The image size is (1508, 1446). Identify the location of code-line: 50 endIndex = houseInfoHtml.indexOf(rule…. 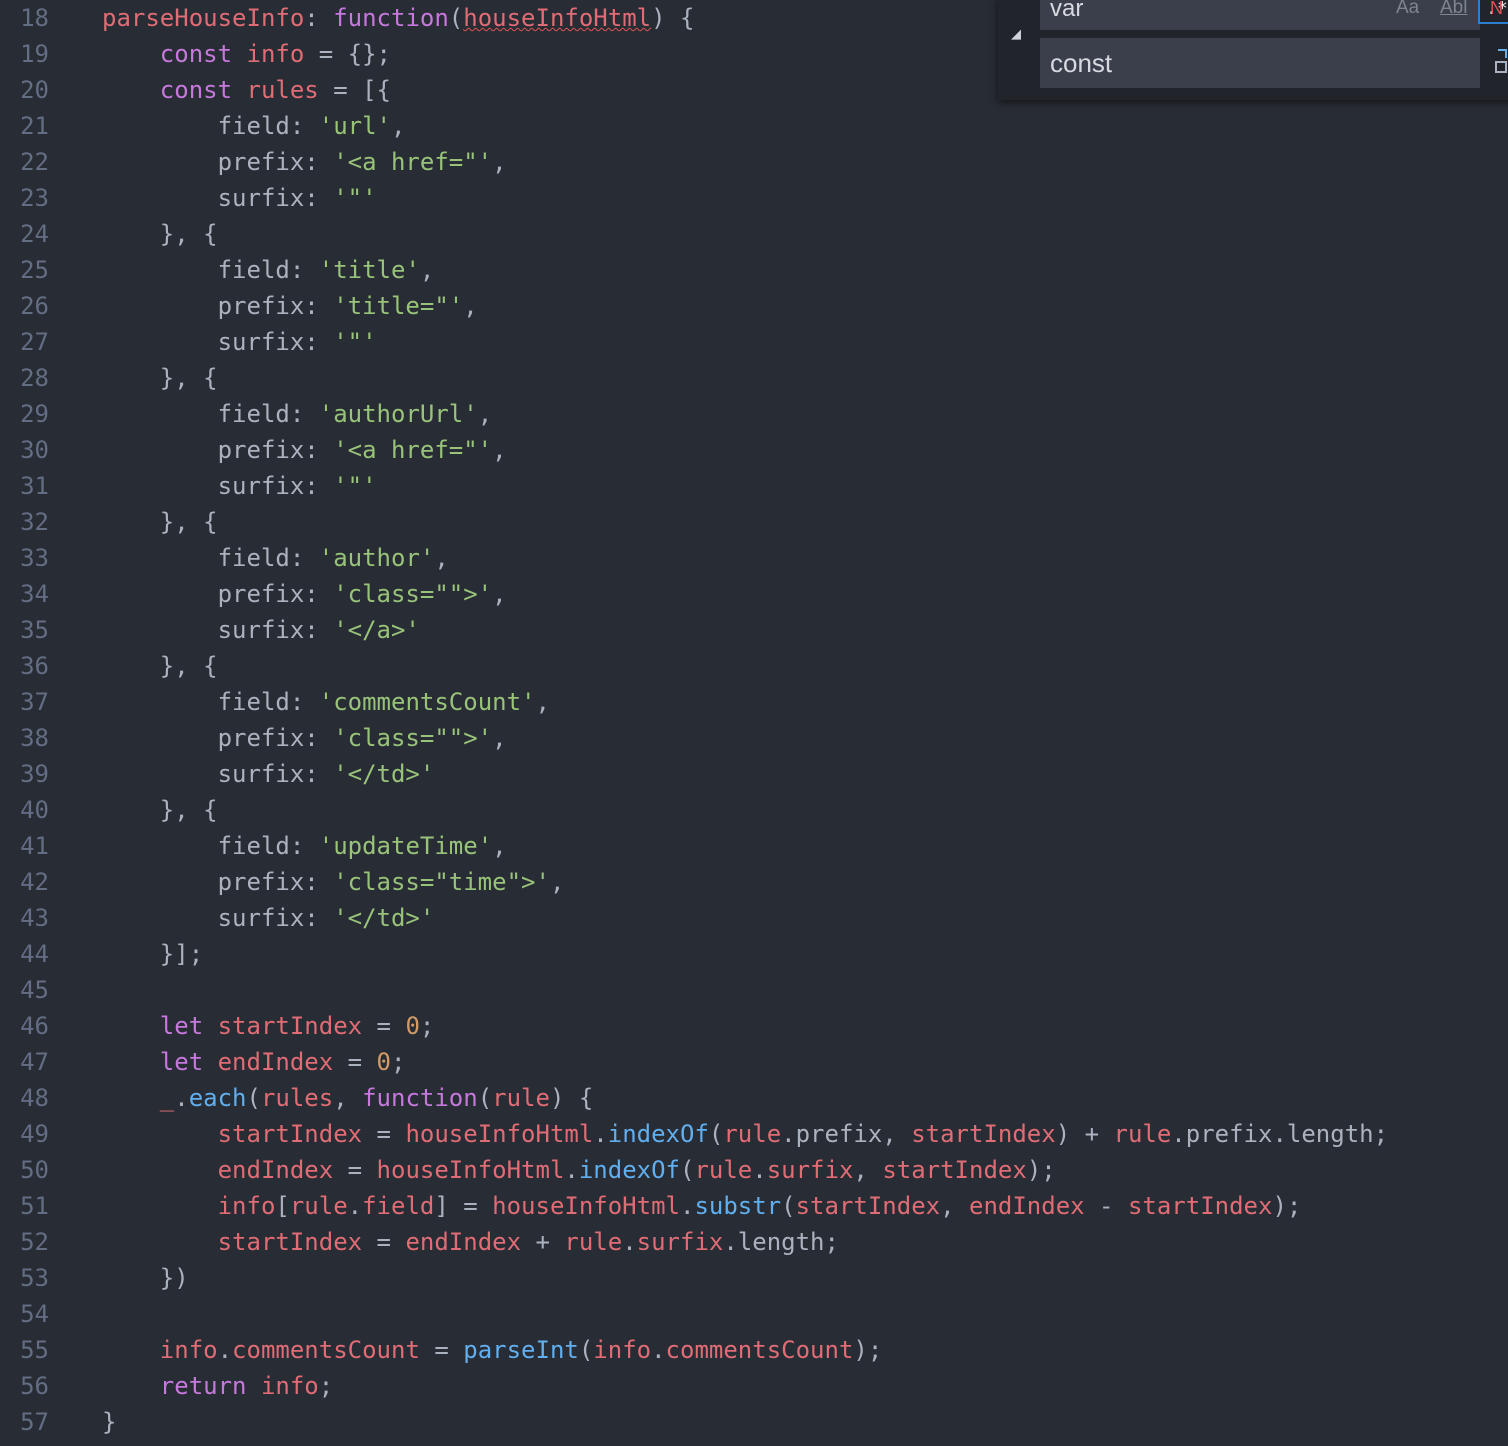
(754, 1170).